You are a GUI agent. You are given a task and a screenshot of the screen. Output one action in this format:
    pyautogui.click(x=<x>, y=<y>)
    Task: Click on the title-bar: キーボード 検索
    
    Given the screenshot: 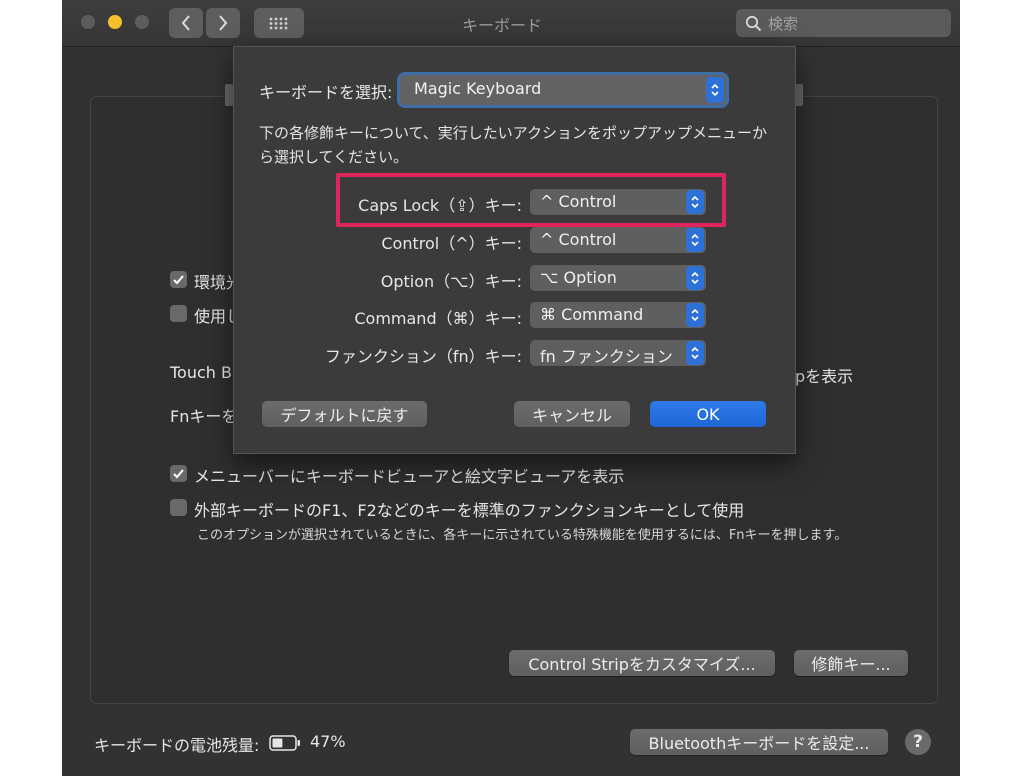 What is the action you would take?
    pyautogui.click(x=511, y=23)
    